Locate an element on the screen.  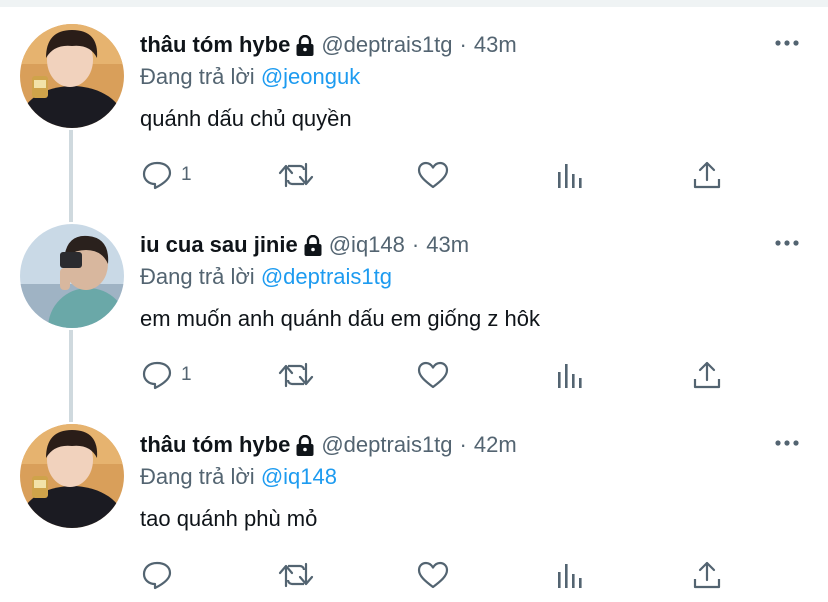
user-handle: @iq148 is located at coordinates (367, 245).